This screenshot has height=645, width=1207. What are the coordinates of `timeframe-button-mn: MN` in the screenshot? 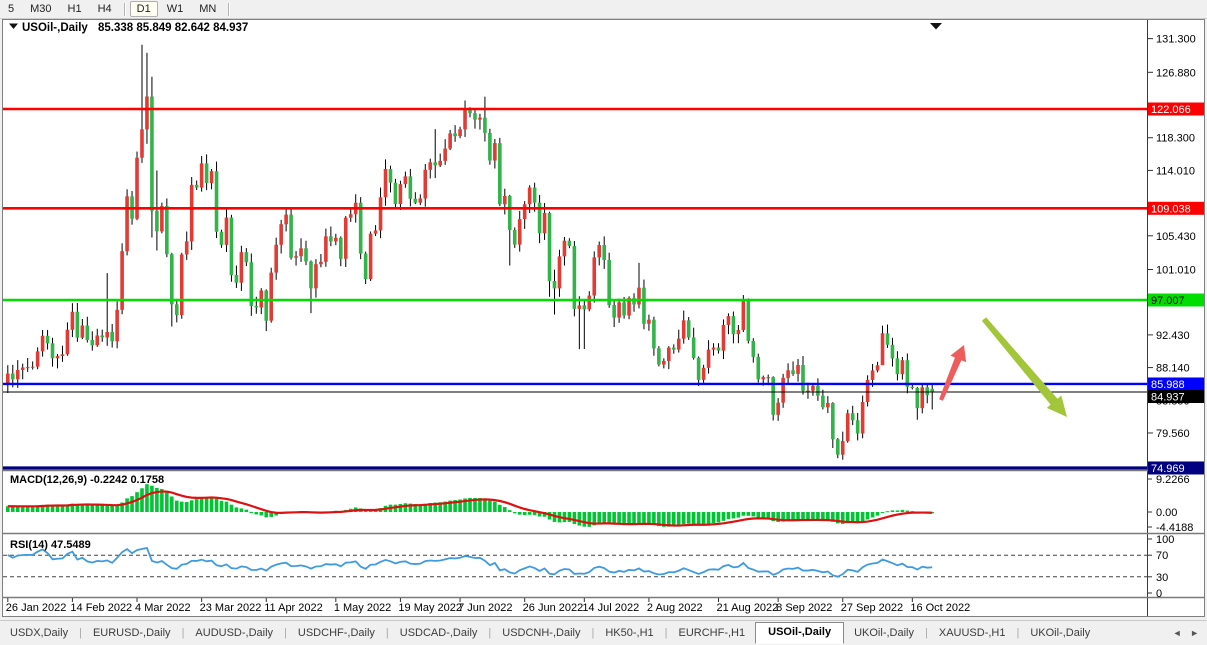 It's located at (207, 9).